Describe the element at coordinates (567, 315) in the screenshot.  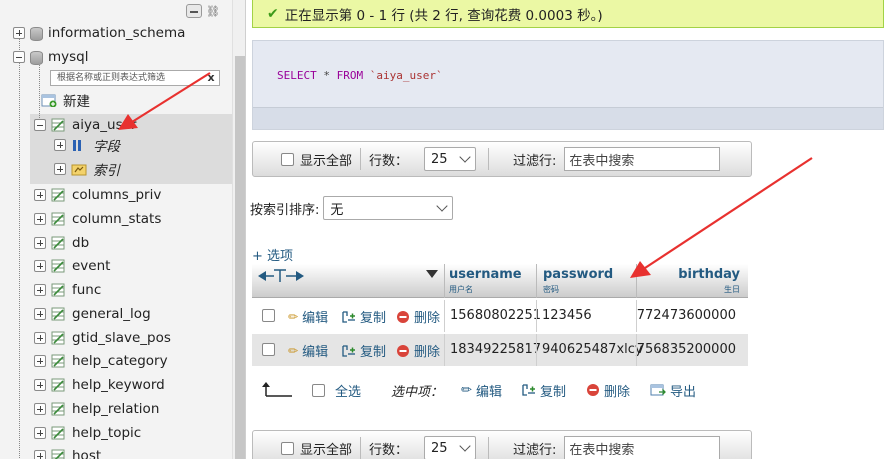
I see `cell-password: 123456` at that location.